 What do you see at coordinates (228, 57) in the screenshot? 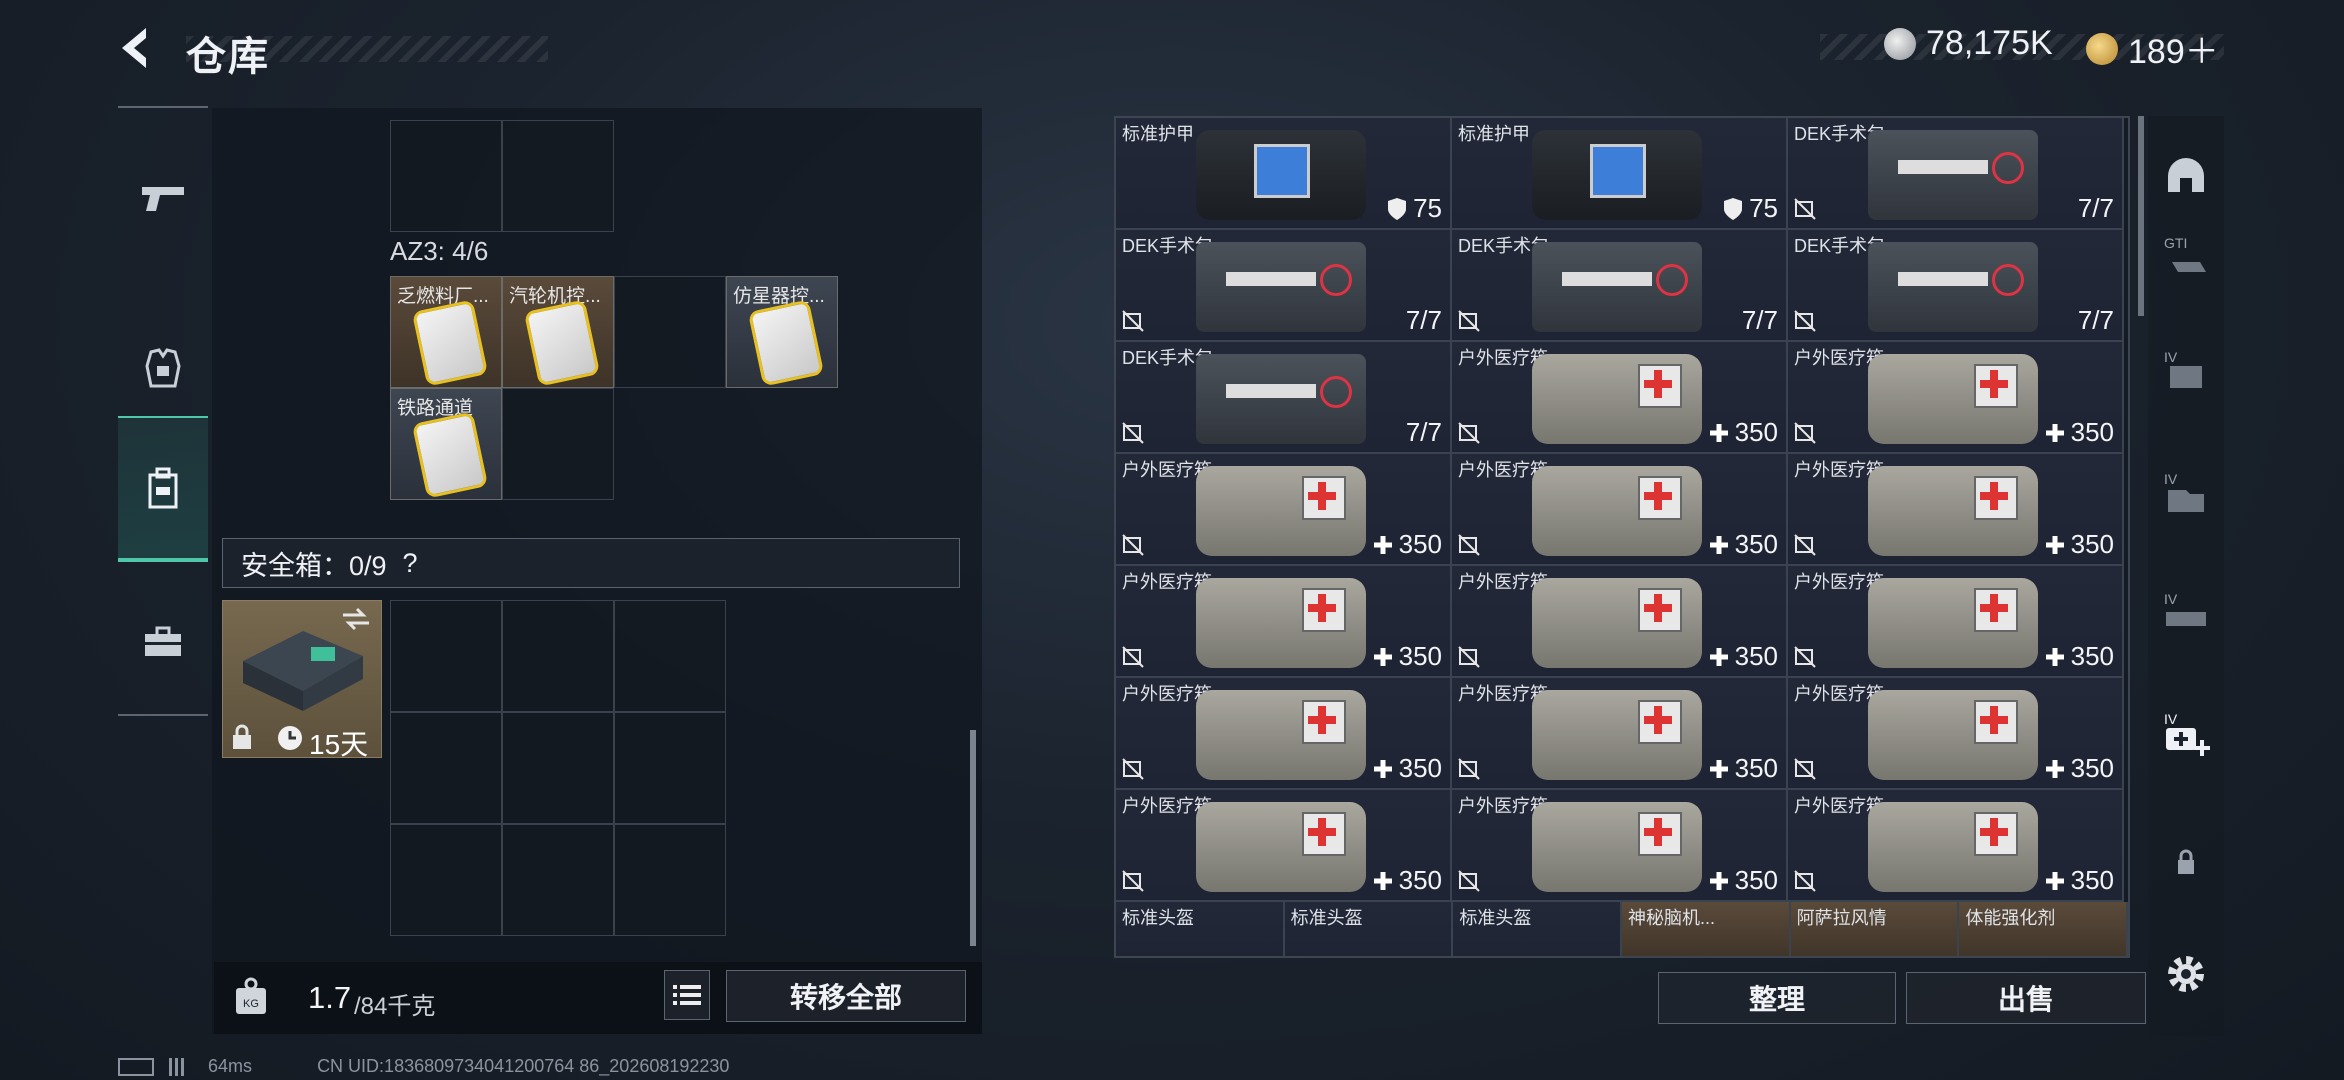
I see `page-title: 仓库` at bounding box center [228, 57].